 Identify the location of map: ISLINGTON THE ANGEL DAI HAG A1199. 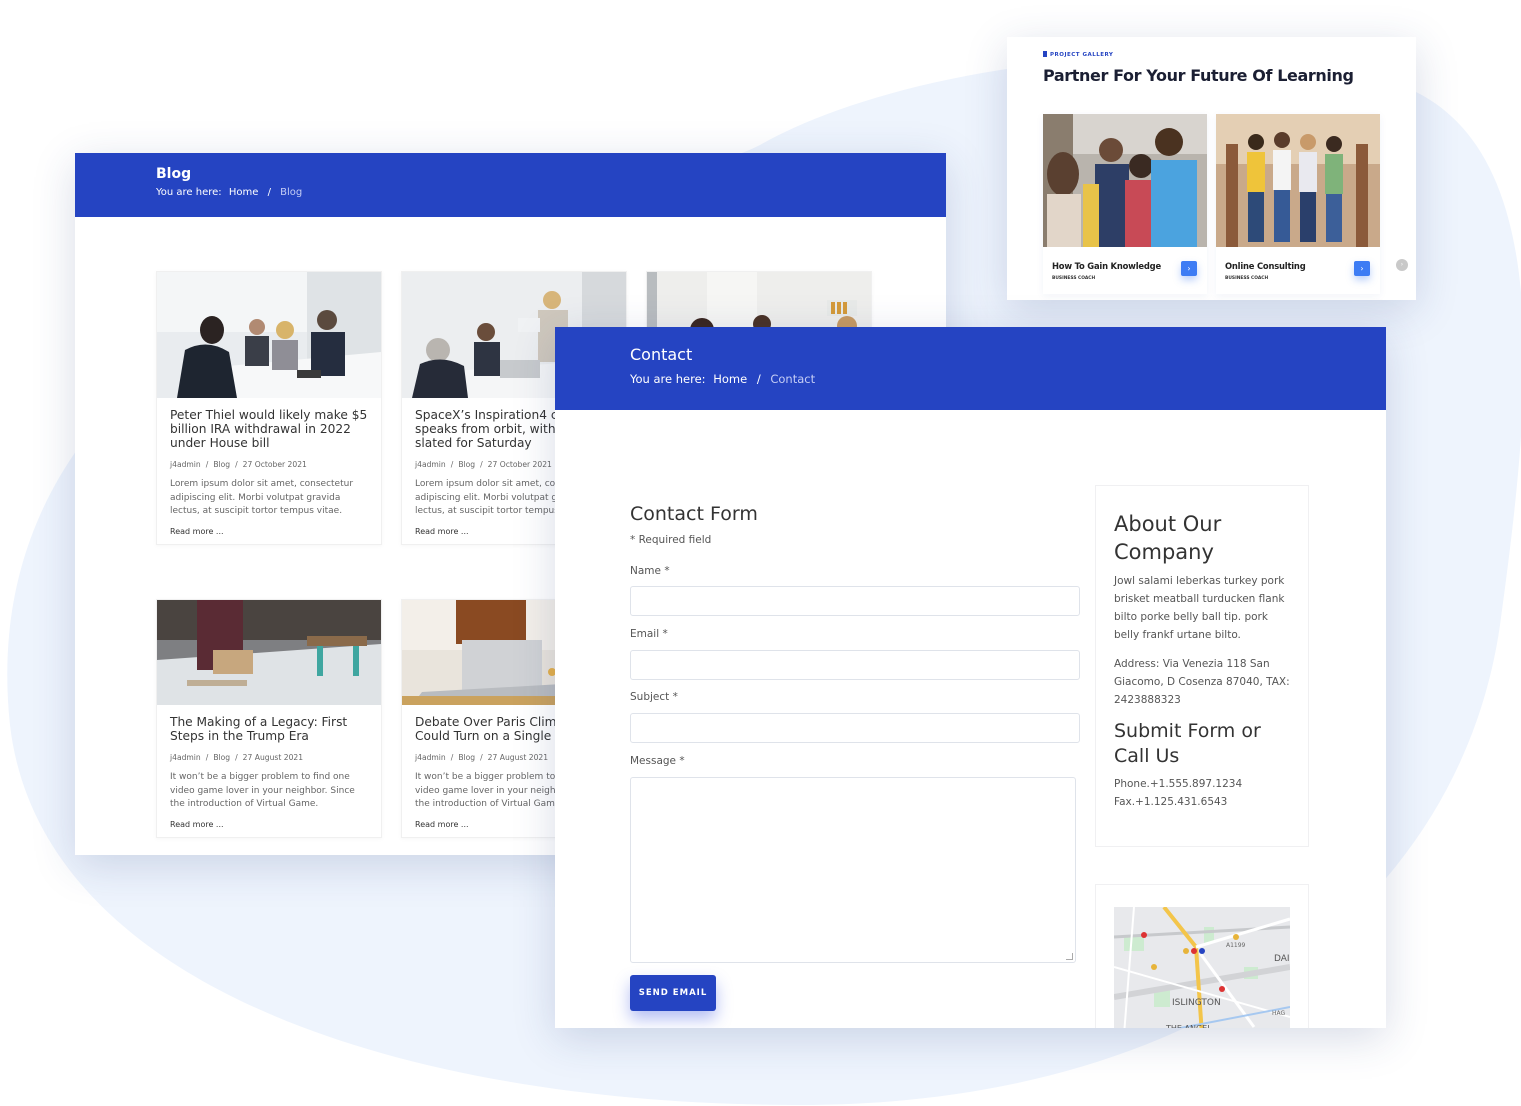
(1202, 967).